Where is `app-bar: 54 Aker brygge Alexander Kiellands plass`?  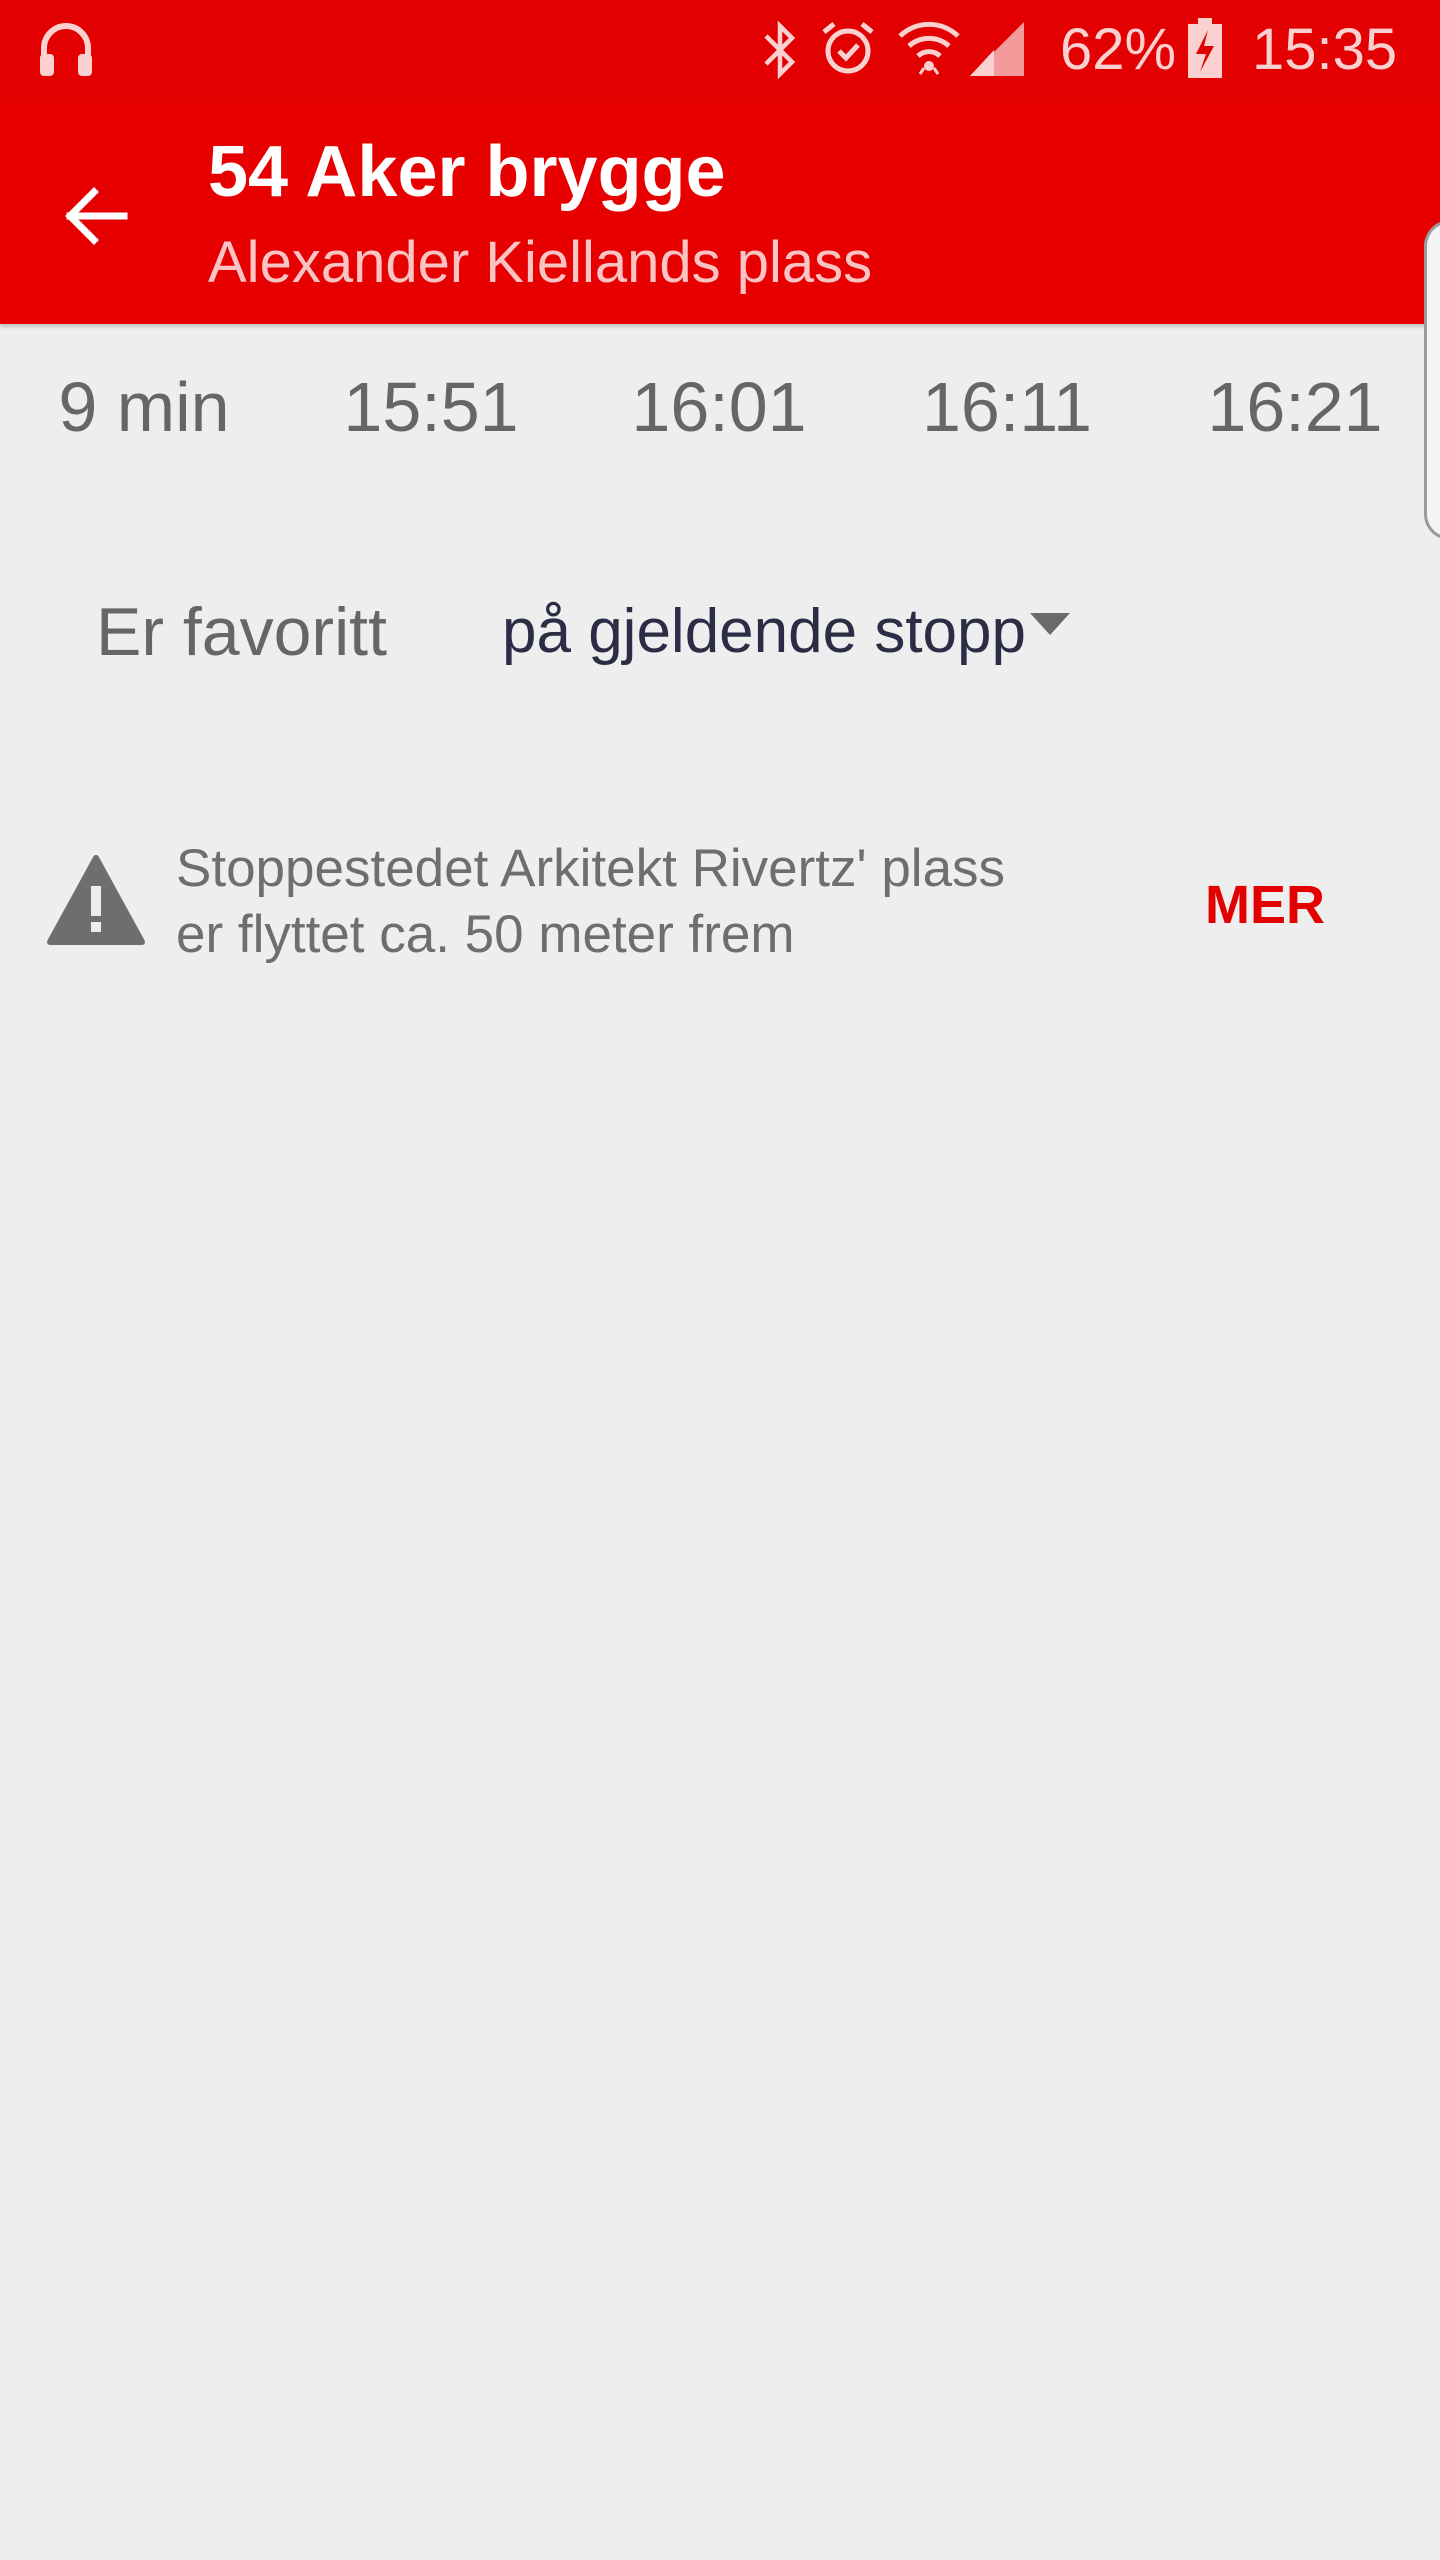
app-bar: 54 Aker brygge Alexander Kiellands plass is located at coordinates (720, 212).